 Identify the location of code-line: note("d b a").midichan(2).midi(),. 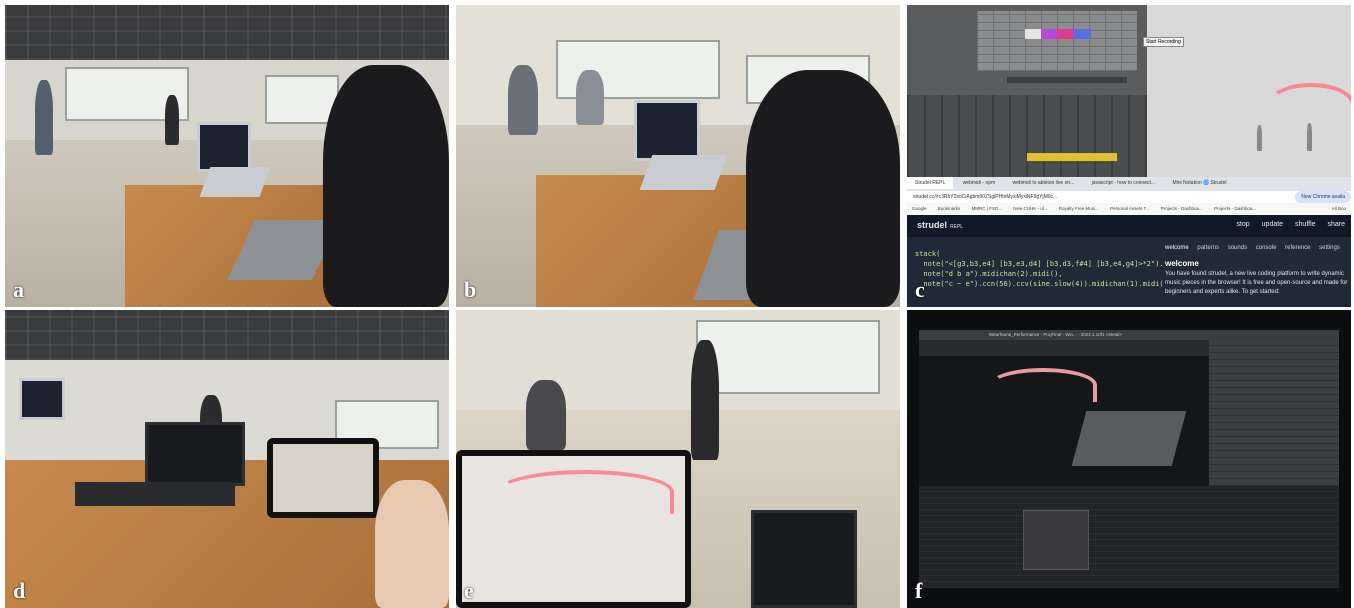
(1040, 274).